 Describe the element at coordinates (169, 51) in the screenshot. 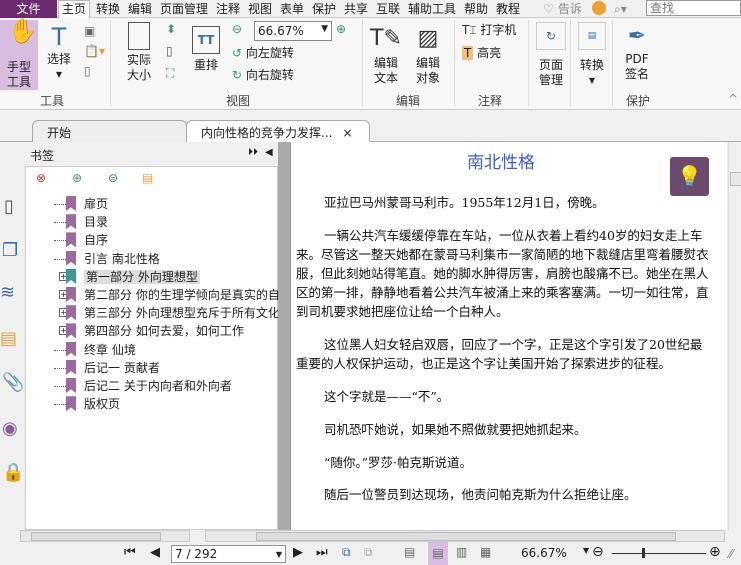

I see `fit-width-icon: ▯` at that location.